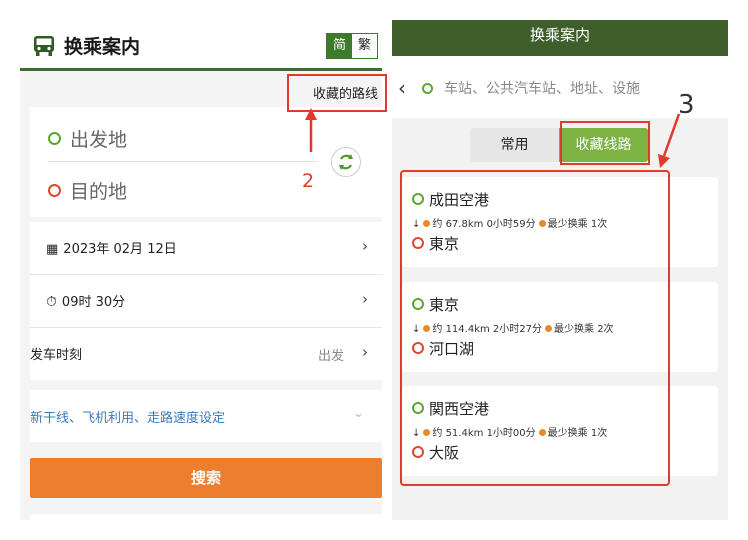 The image size is (748, 540). I want to click on bus-icon, so click(44, 46).